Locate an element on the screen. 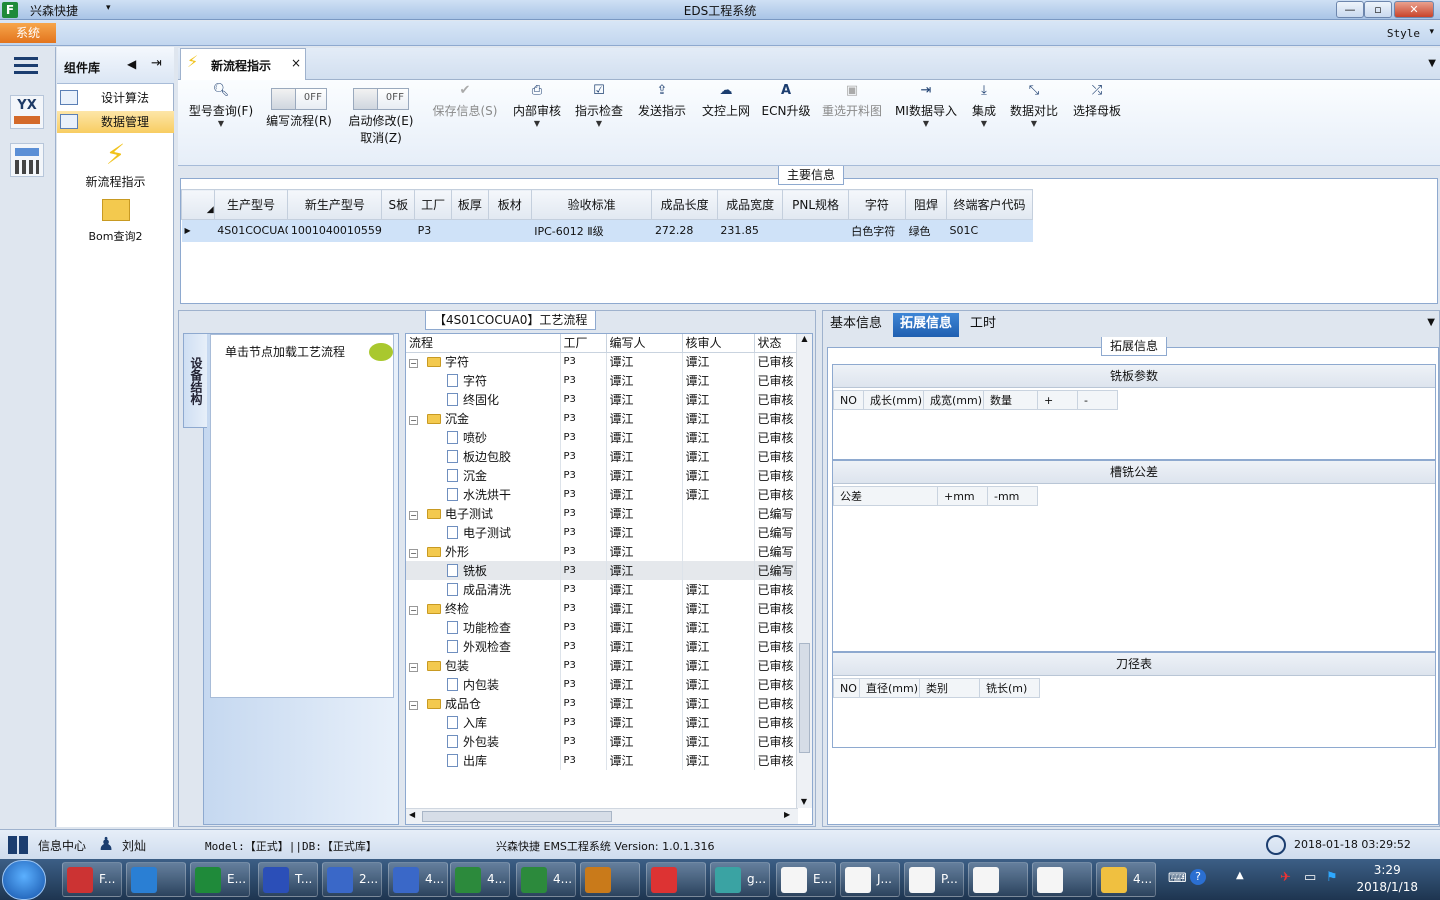  tab-close-icon: × is located at coordinates (296, 63).